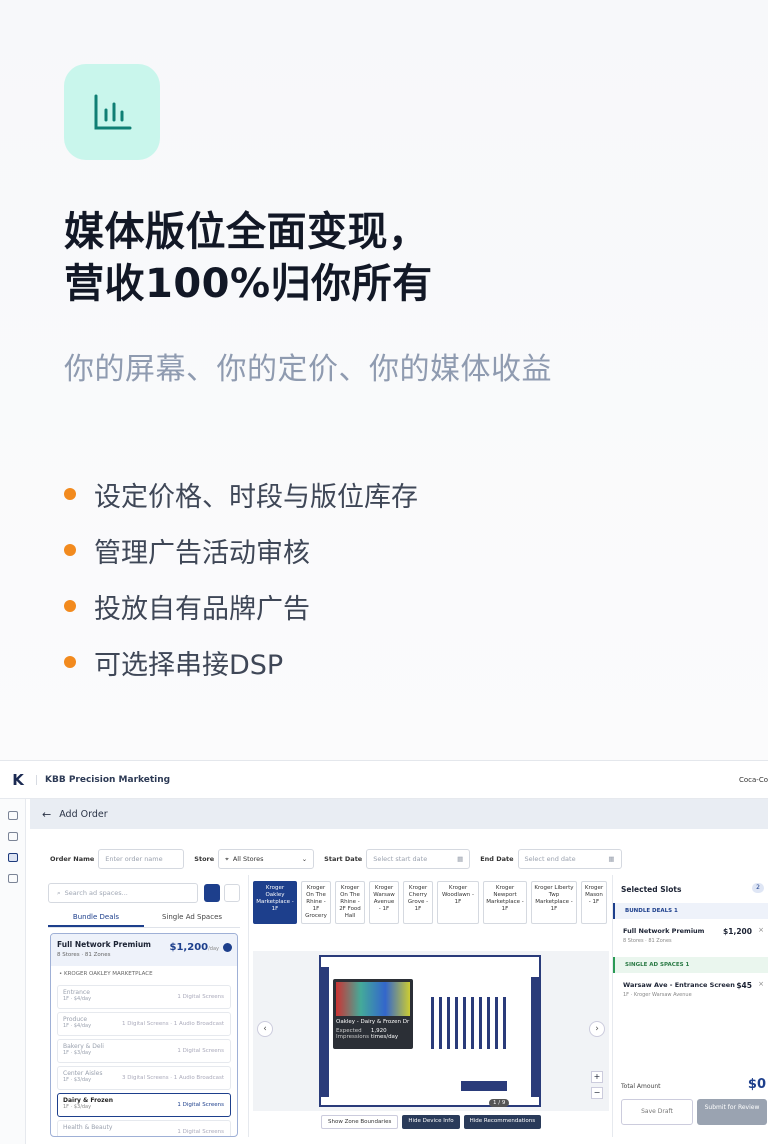 The height and width of the screenshot is (1144, 768). What do you see at coordinates (535, 1037) in the screenshot?
I see `wall-shelf` at bounding box center [535, 1037].